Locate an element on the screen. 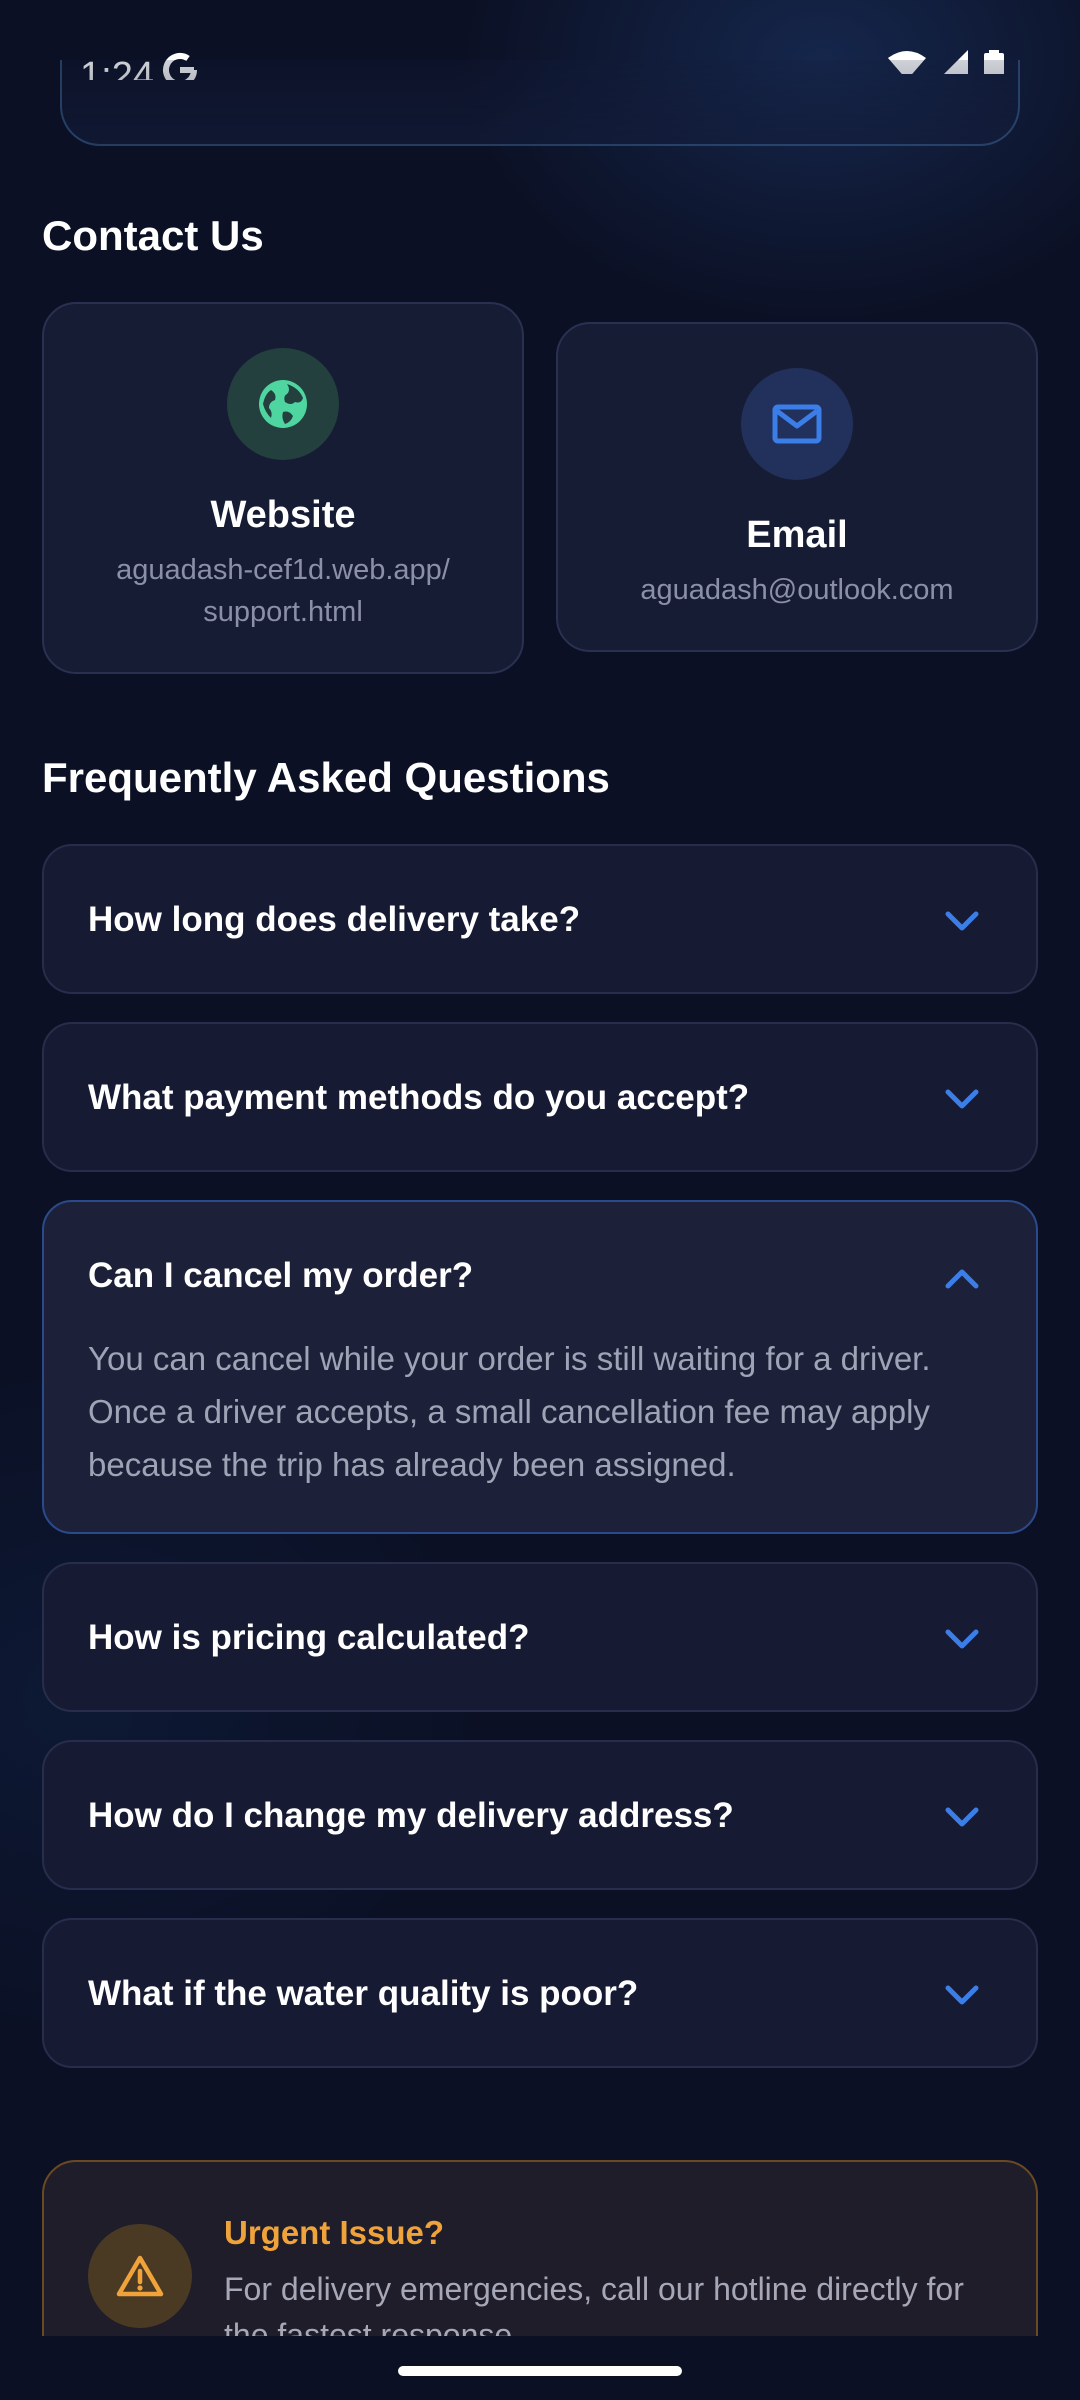 The width and height of the screenshot is (1080, 2400). mail-icon-circle is located at coordinates (797, 424).